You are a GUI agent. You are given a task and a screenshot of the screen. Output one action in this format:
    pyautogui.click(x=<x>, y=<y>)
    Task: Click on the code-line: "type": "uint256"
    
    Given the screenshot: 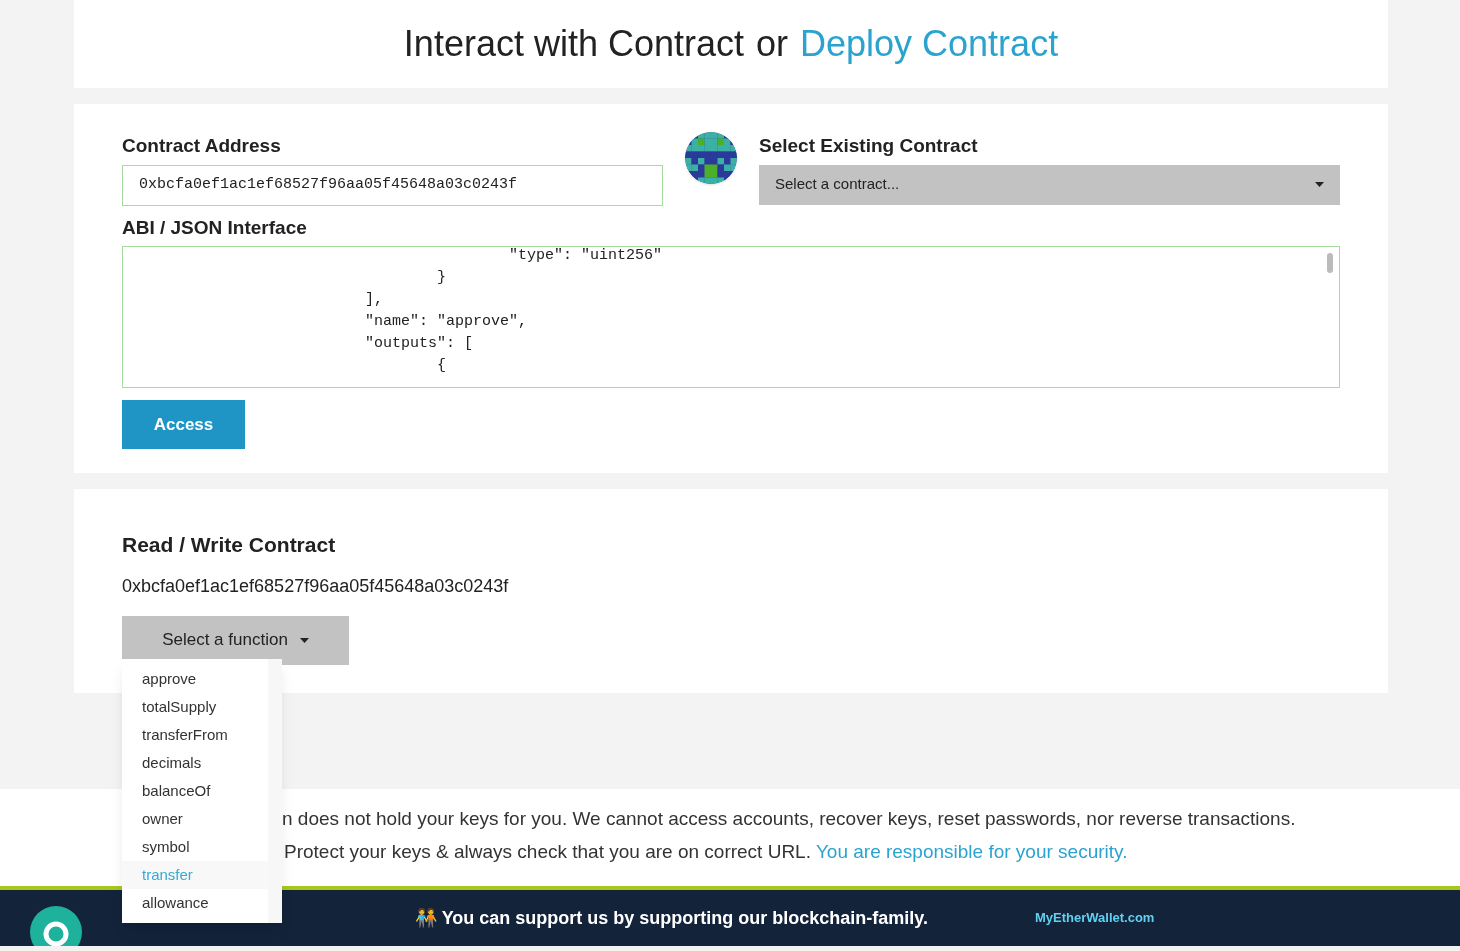 What is the action you would take?
    pyautogui.click(x=585, y=256)
    